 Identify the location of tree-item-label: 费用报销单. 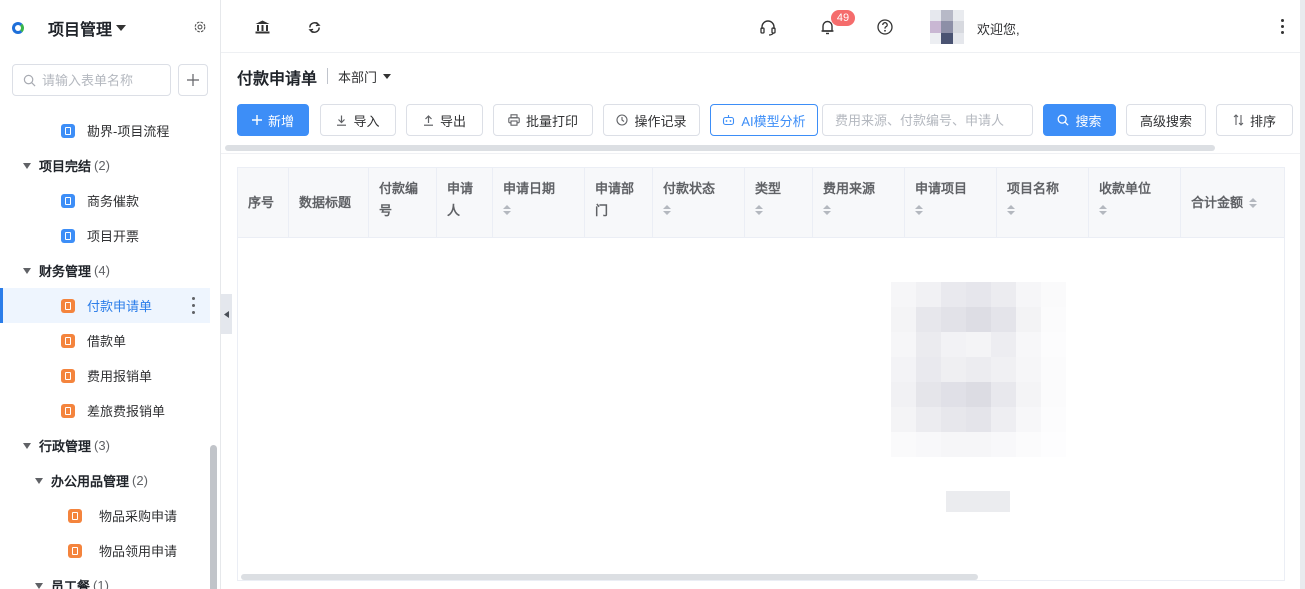
(120, 376).